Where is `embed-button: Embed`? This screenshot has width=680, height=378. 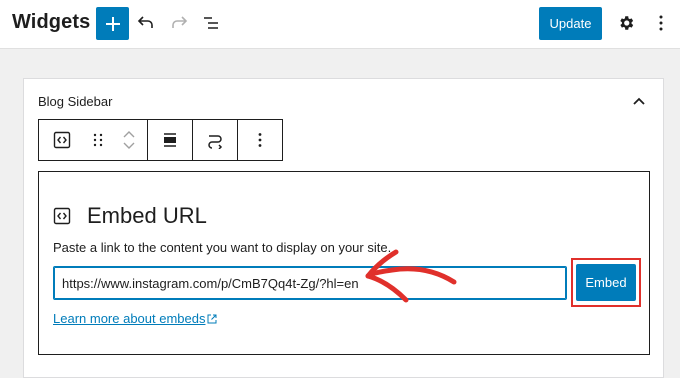 embed-button: Embed is located at coordinates (606, 282).